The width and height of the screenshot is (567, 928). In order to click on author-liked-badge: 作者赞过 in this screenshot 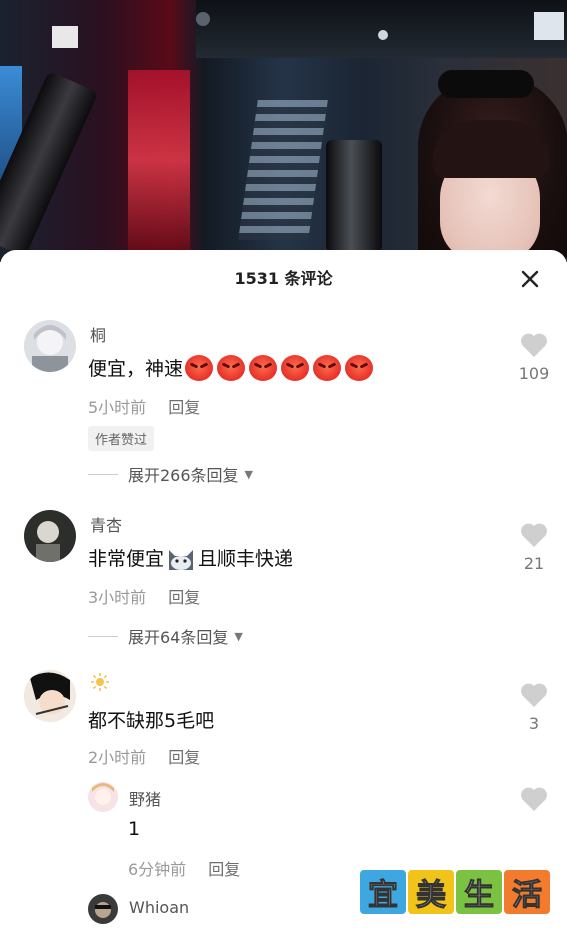, I will do `click(121, 438)`.